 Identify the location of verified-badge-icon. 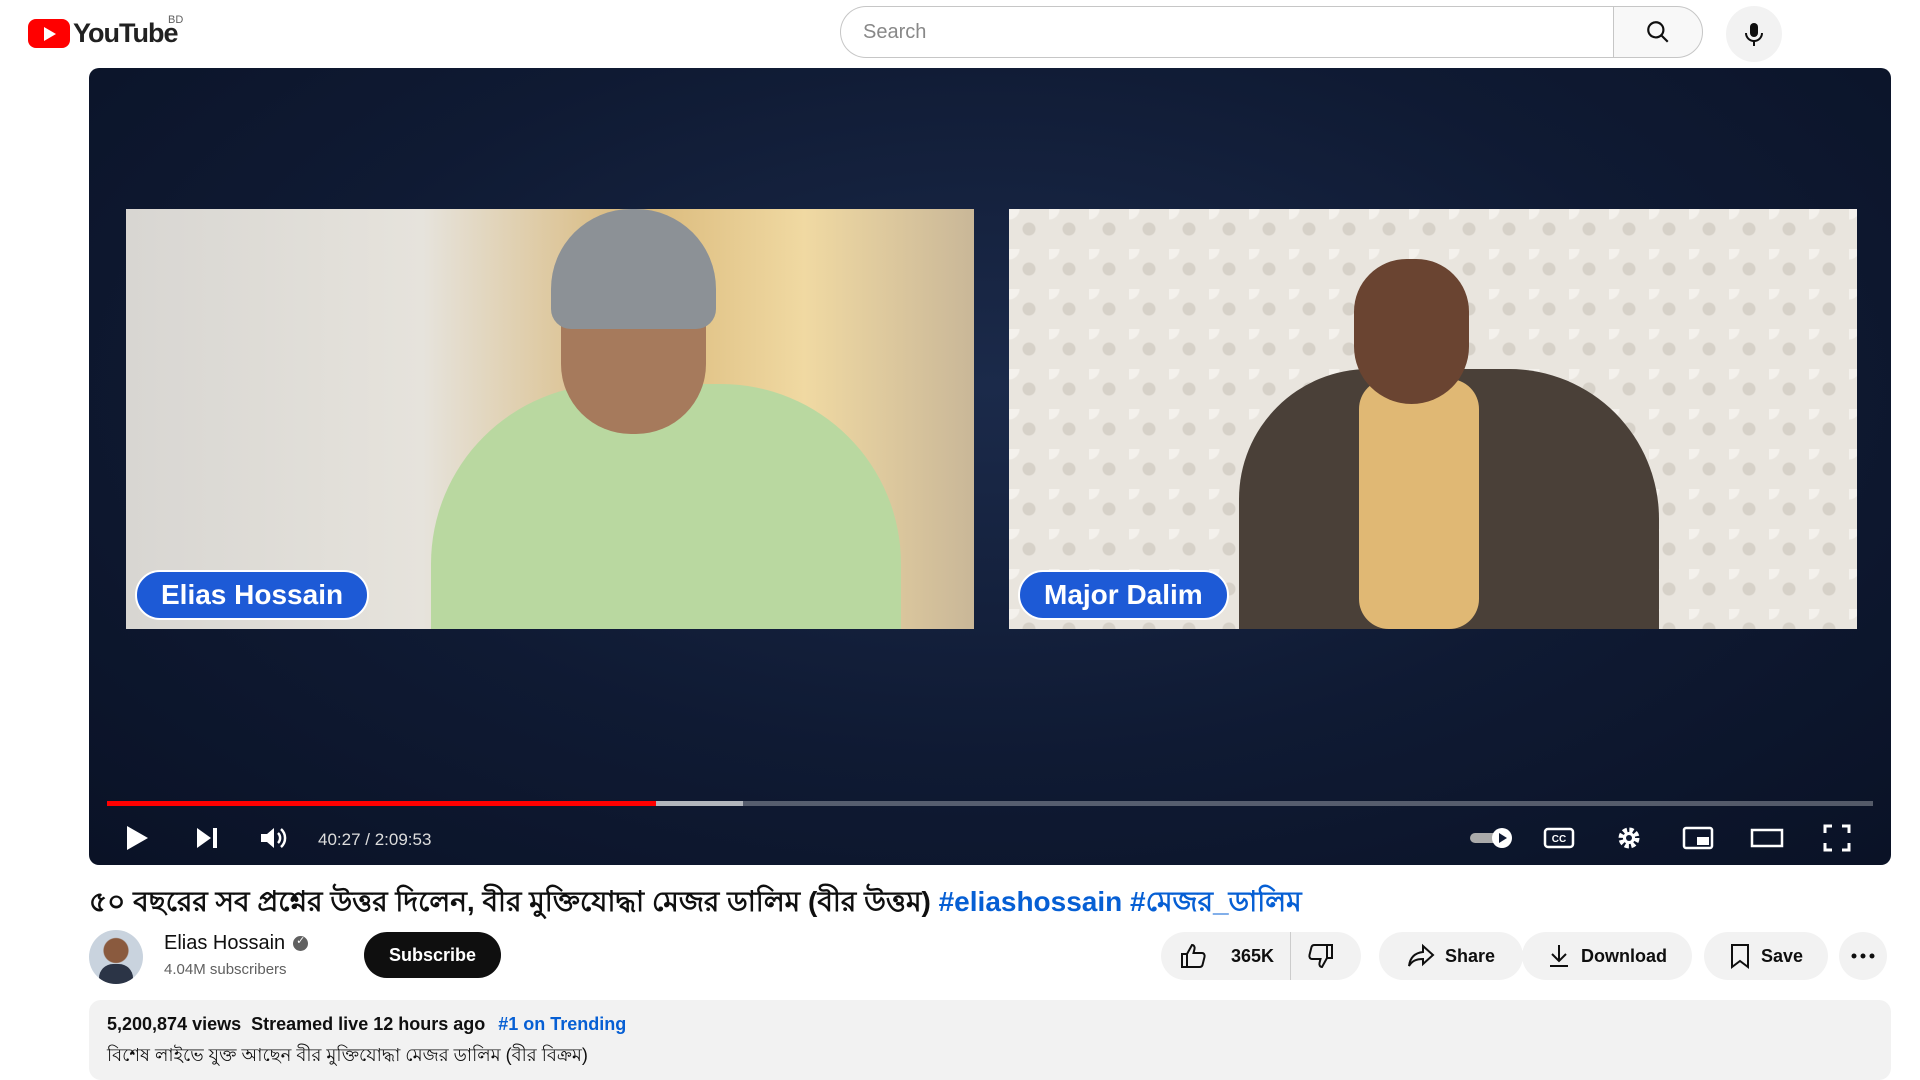
(301, 943).